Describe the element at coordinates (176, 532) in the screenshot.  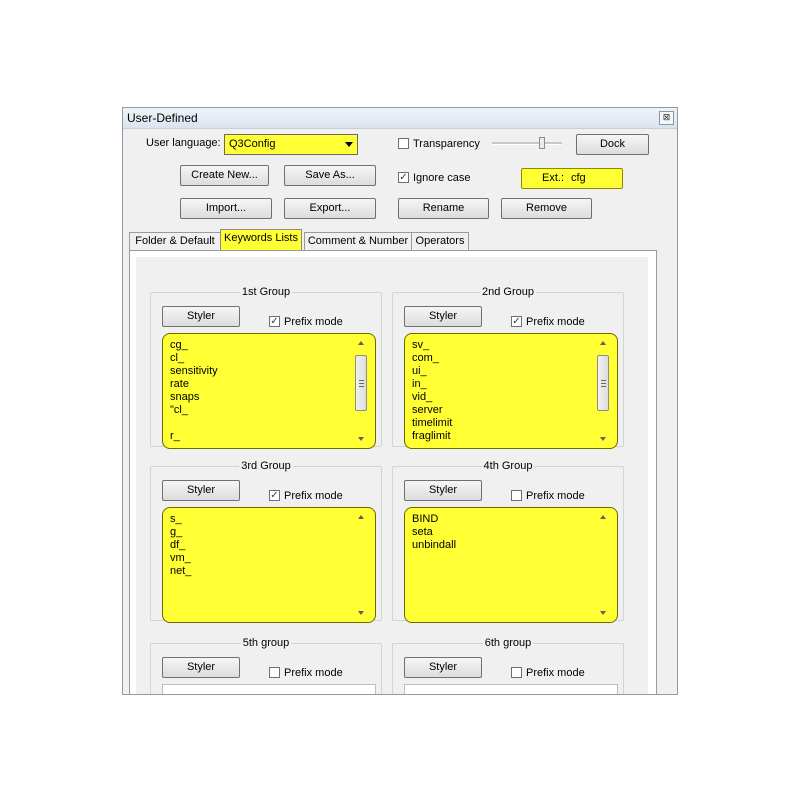
I see `keyword-item: g_` at that location.